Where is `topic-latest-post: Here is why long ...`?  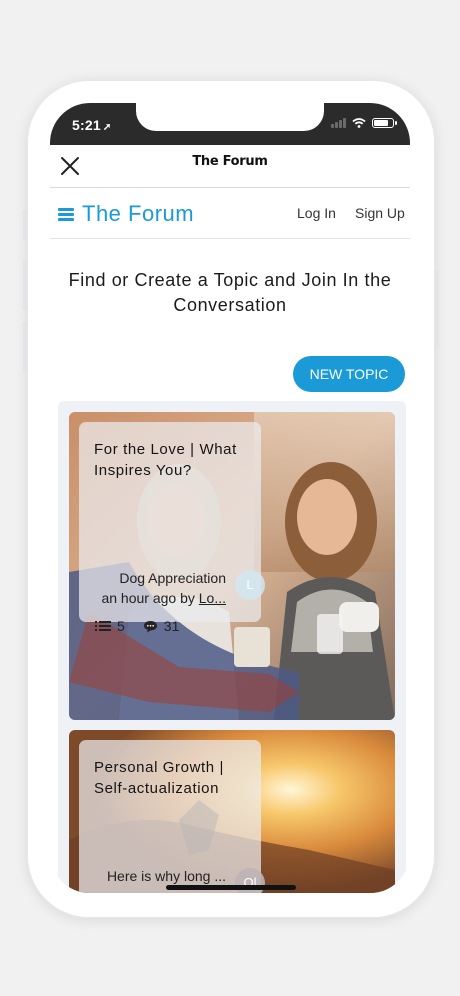 topic-latest-post: Here is why long ... is located at coordinates (161, 876).